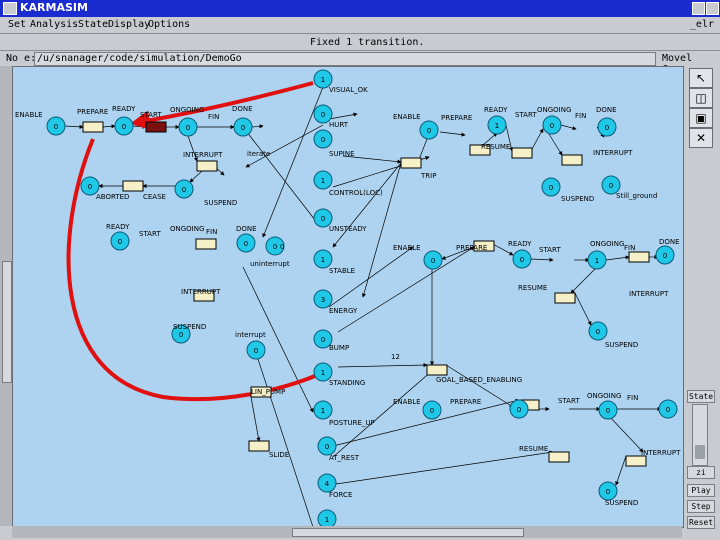 The image size is (720, 540). Describe the element at coordinates (21, 58) in the screenshot. I see `path-label: No e:` at that location.